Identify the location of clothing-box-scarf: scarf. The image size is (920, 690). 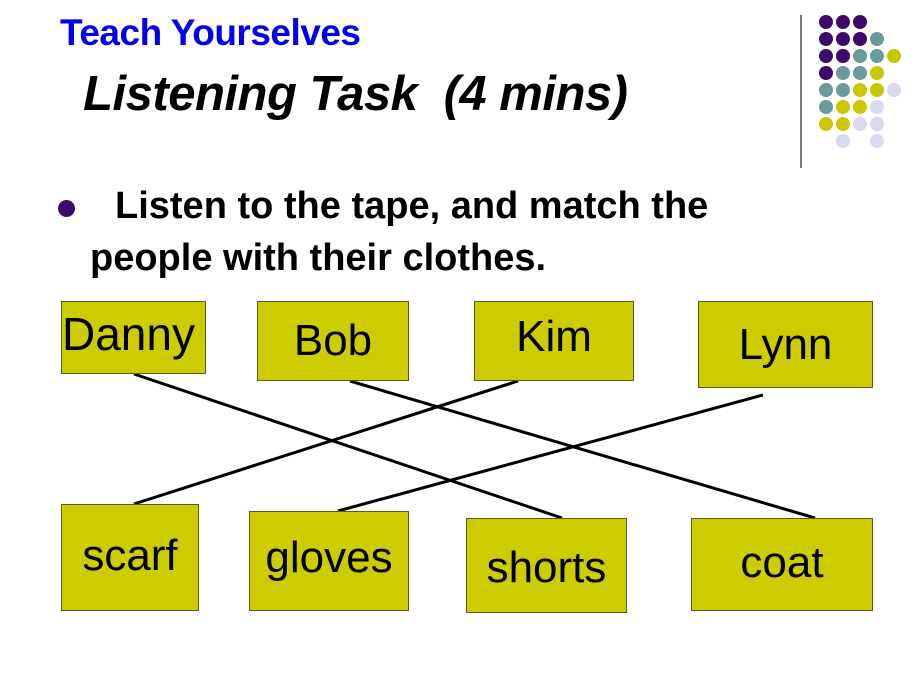
(130, 557).